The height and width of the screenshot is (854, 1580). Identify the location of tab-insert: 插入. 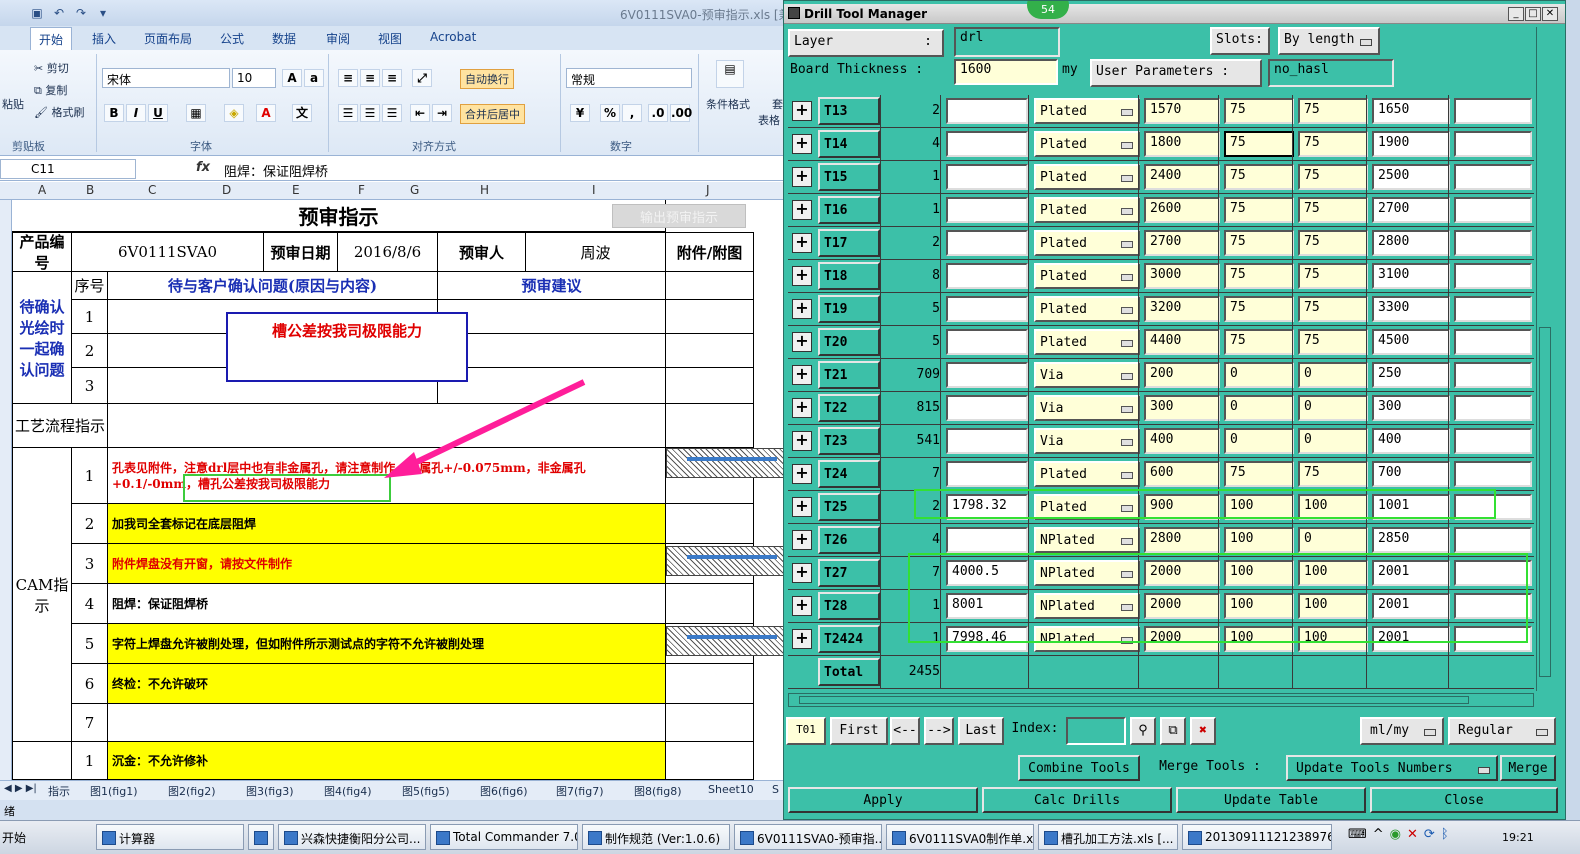
(104, 38).